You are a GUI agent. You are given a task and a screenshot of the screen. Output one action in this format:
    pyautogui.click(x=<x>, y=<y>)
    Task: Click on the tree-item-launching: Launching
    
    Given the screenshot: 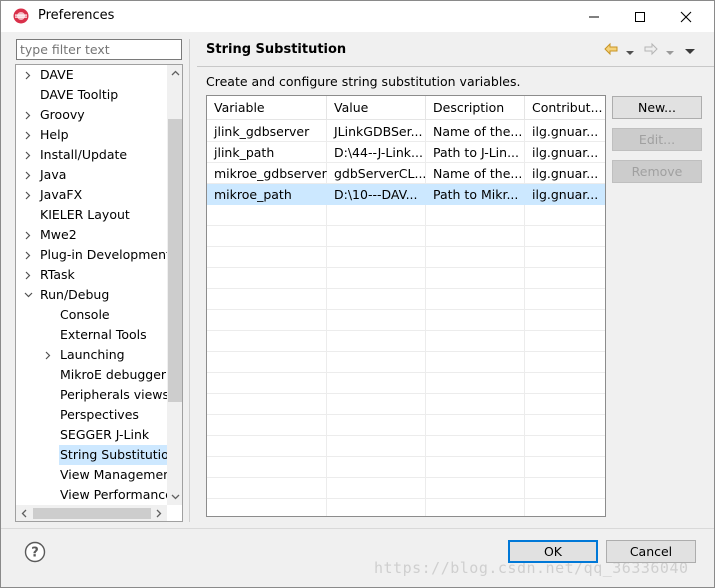 What is the action you would take?
    pyautogui.click(x=91, y=355)
    